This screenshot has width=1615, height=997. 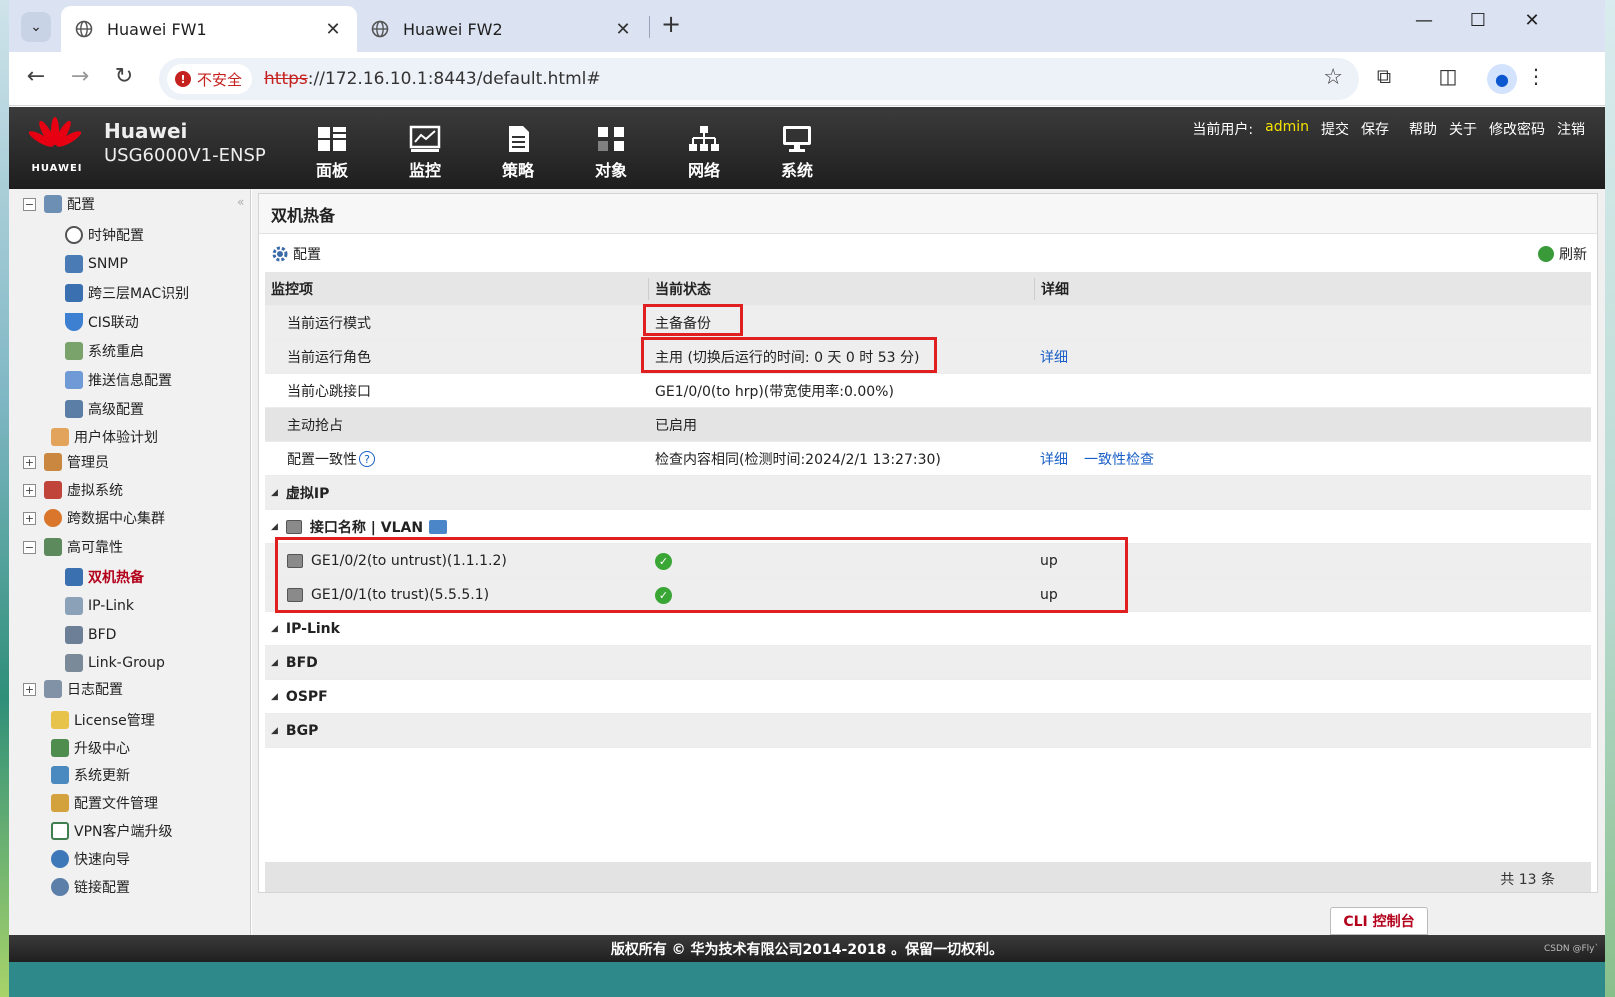 I want to click on upgrade-icon, so click(x=60, y=748).